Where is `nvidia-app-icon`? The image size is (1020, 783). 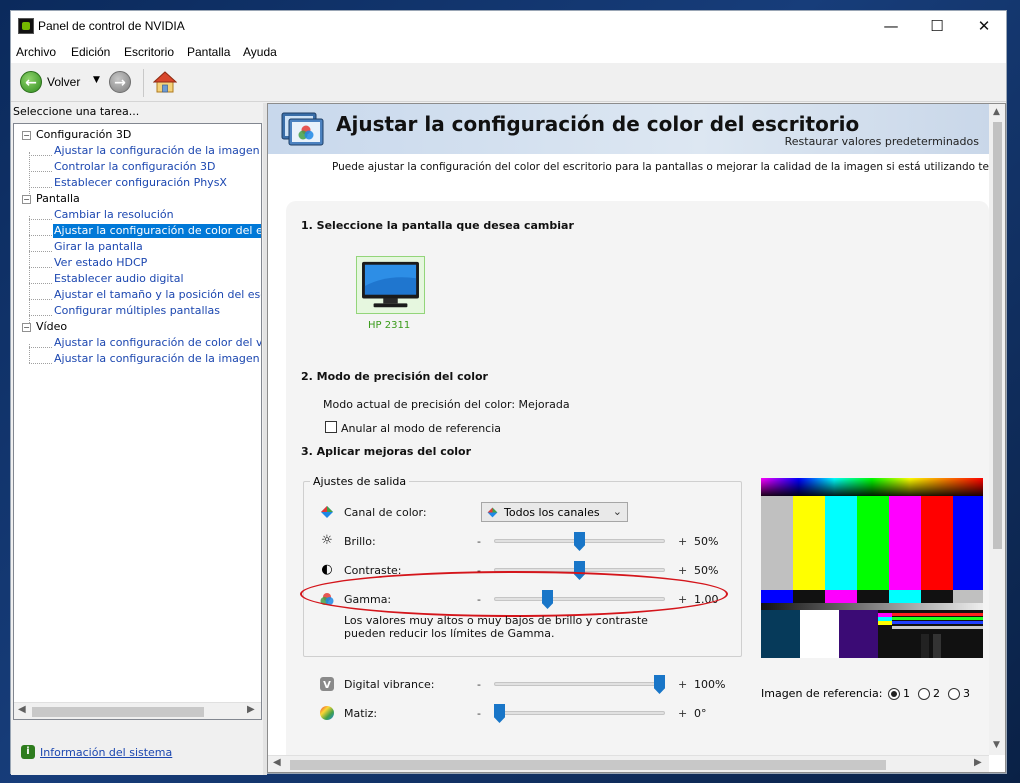
nvidia-app-icon is located at coordinates (26, 26).